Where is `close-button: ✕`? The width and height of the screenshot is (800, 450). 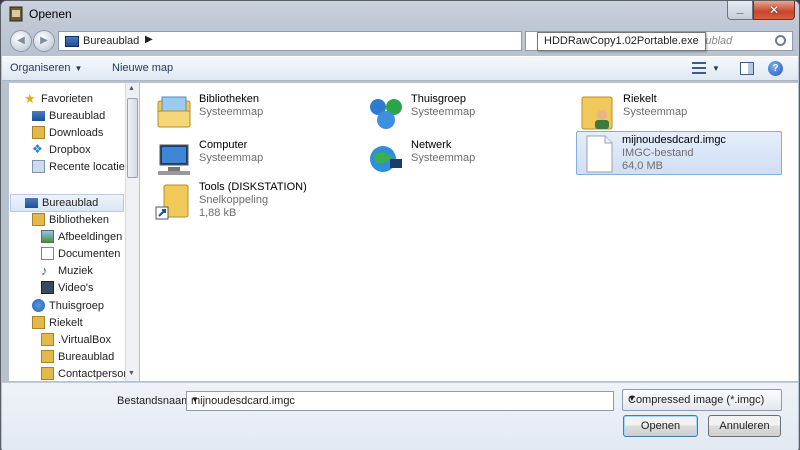
close-button: ✕ is located at coordinates (774, 10).